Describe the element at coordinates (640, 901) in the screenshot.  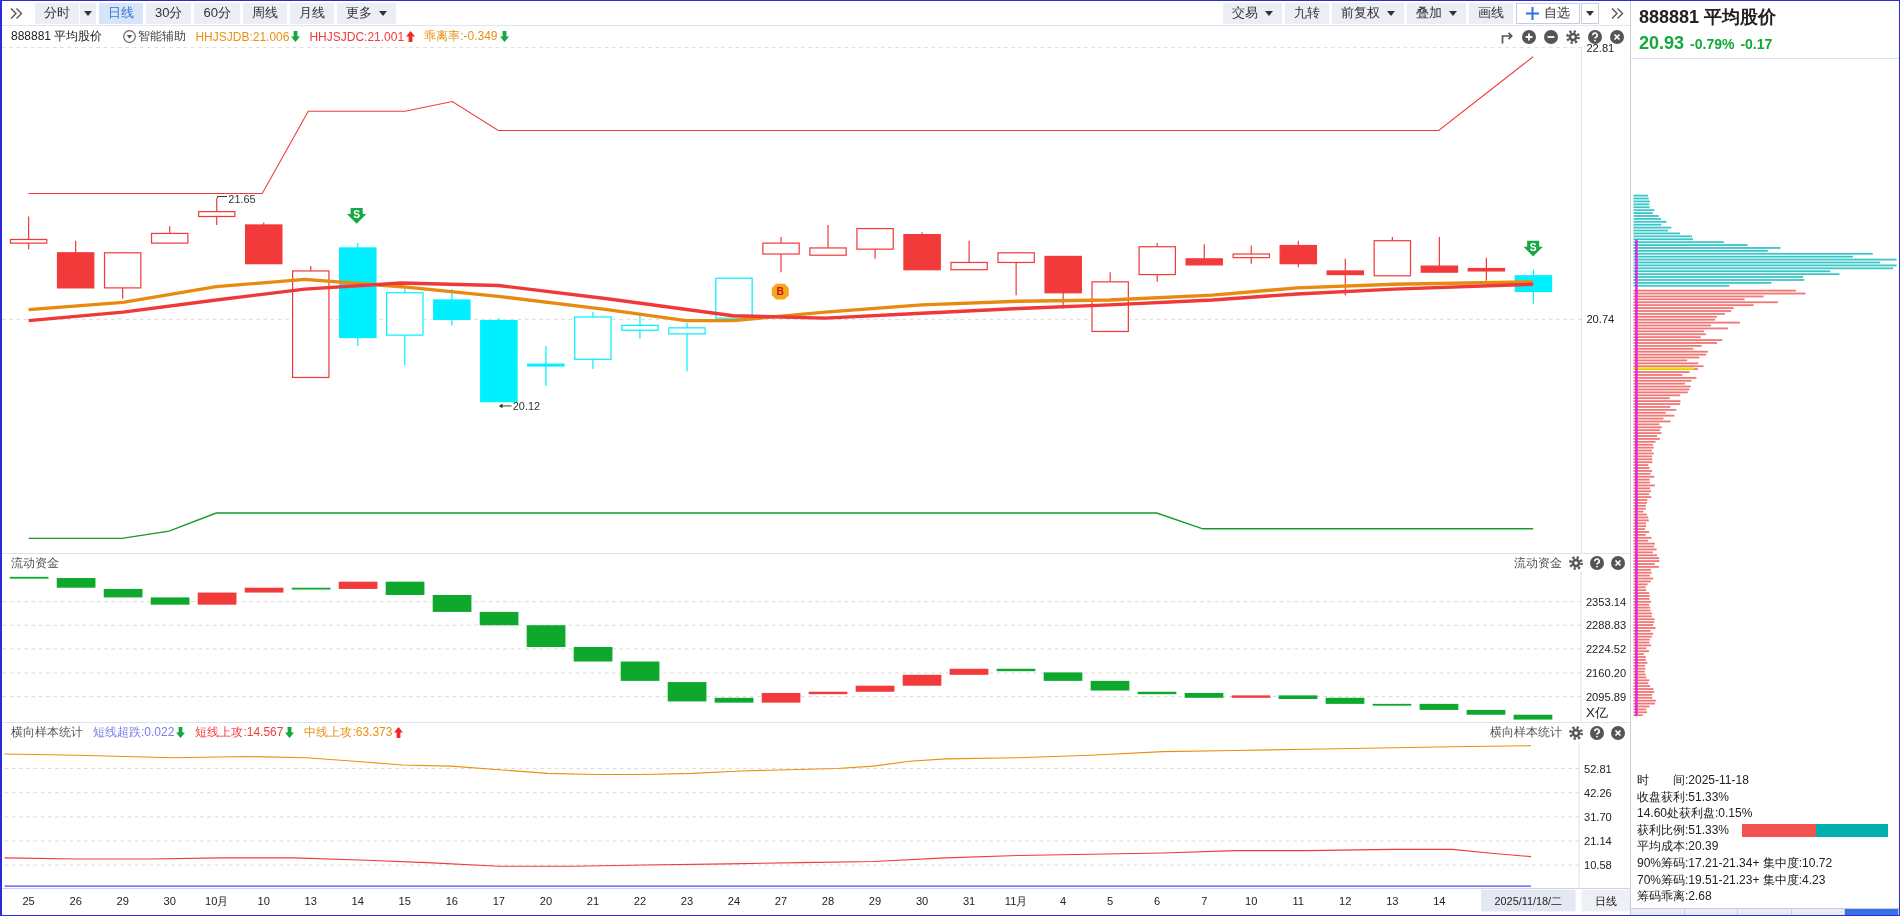
I see `date-label: 22` at that location.